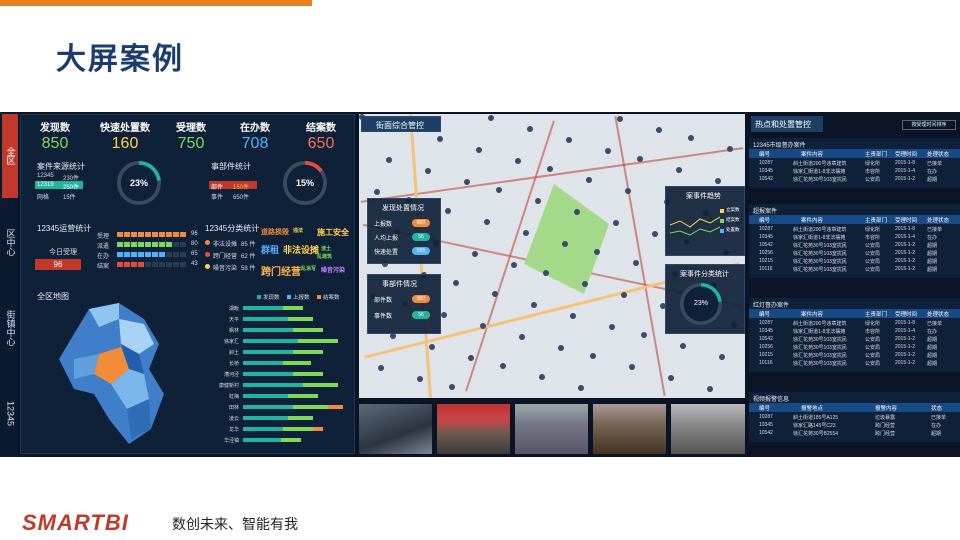 The image size is (960, 540). What do you see at coordinates (71, 188) in the screenshot?
I see `source-row-value: 250件` at bounding box center [71, 188].